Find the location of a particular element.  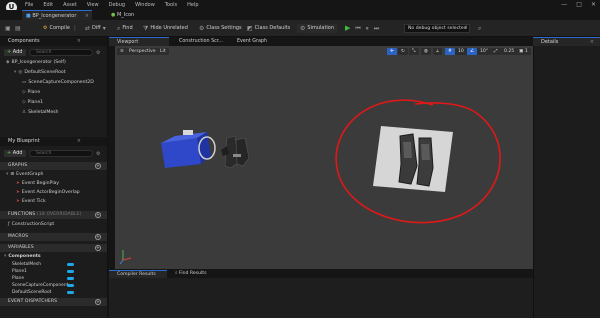

menu-help: Help is located at coordinates (192, 5).